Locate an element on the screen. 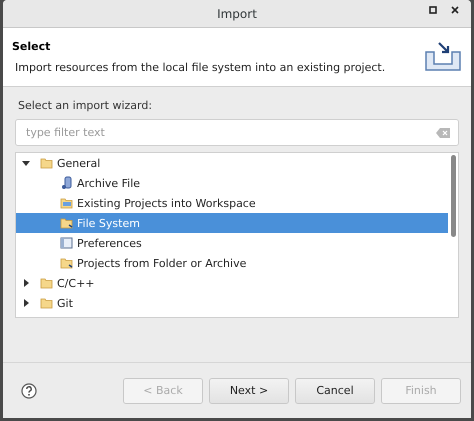 The width and height of the screenshot is (474, 421). wizard-label: Select an import wizard: is located at coordinates (86, 105).